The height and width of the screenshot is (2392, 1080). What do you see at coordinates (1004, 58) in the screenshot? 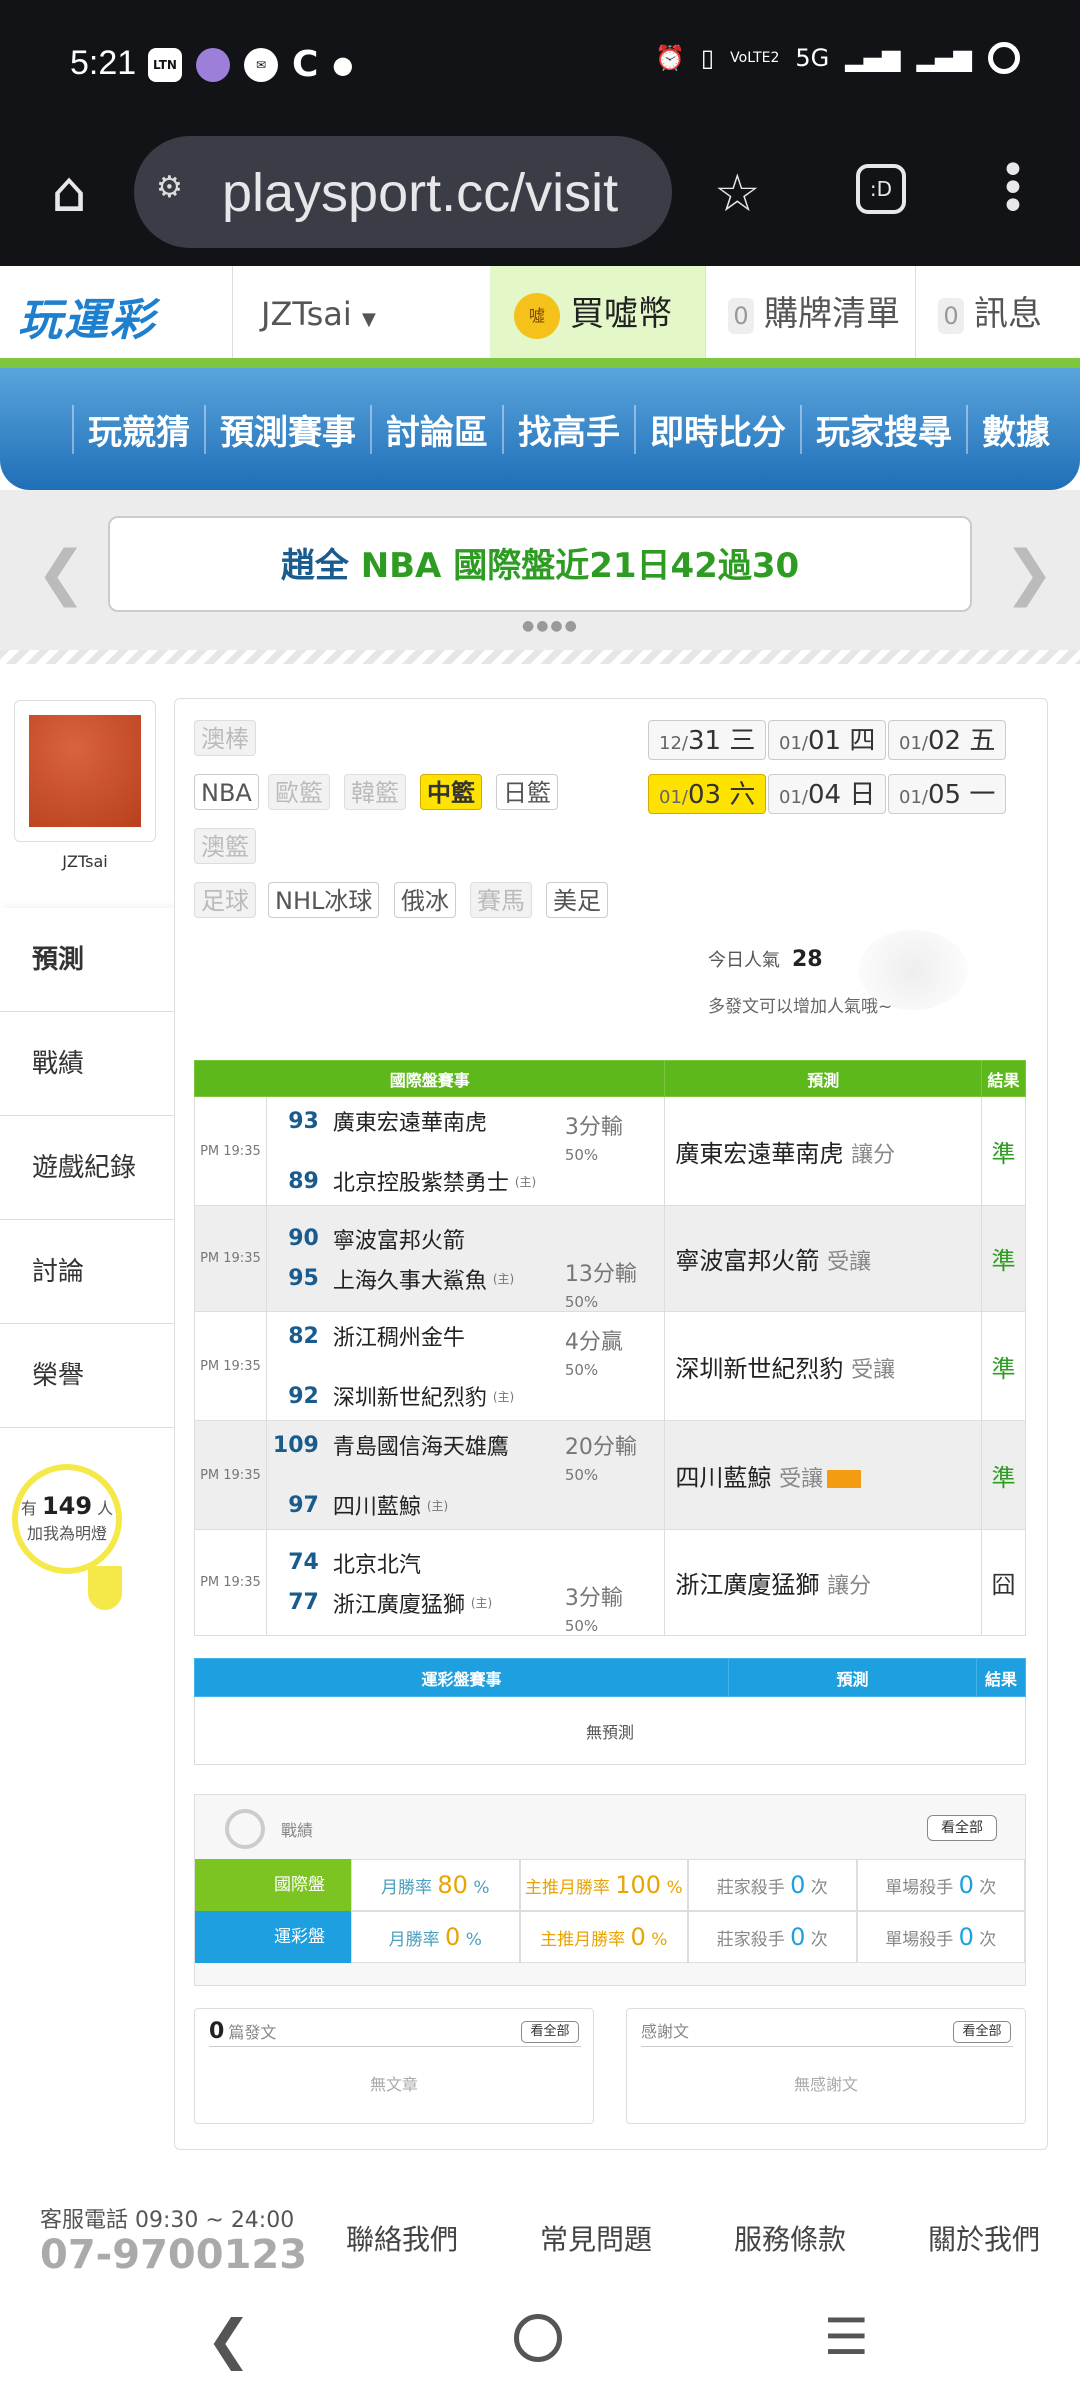
I see `battery-icon` at bounding box center [1004, 58].